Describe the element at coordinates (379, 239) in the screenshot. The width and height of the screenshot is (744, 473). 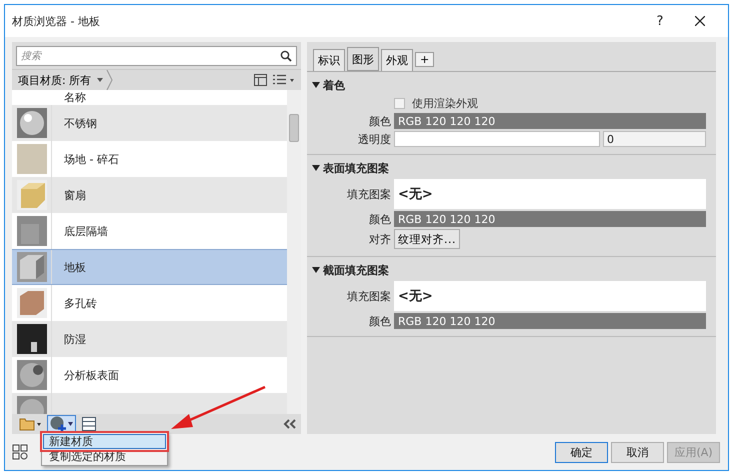
I see `field-label: 对齐` at that location.